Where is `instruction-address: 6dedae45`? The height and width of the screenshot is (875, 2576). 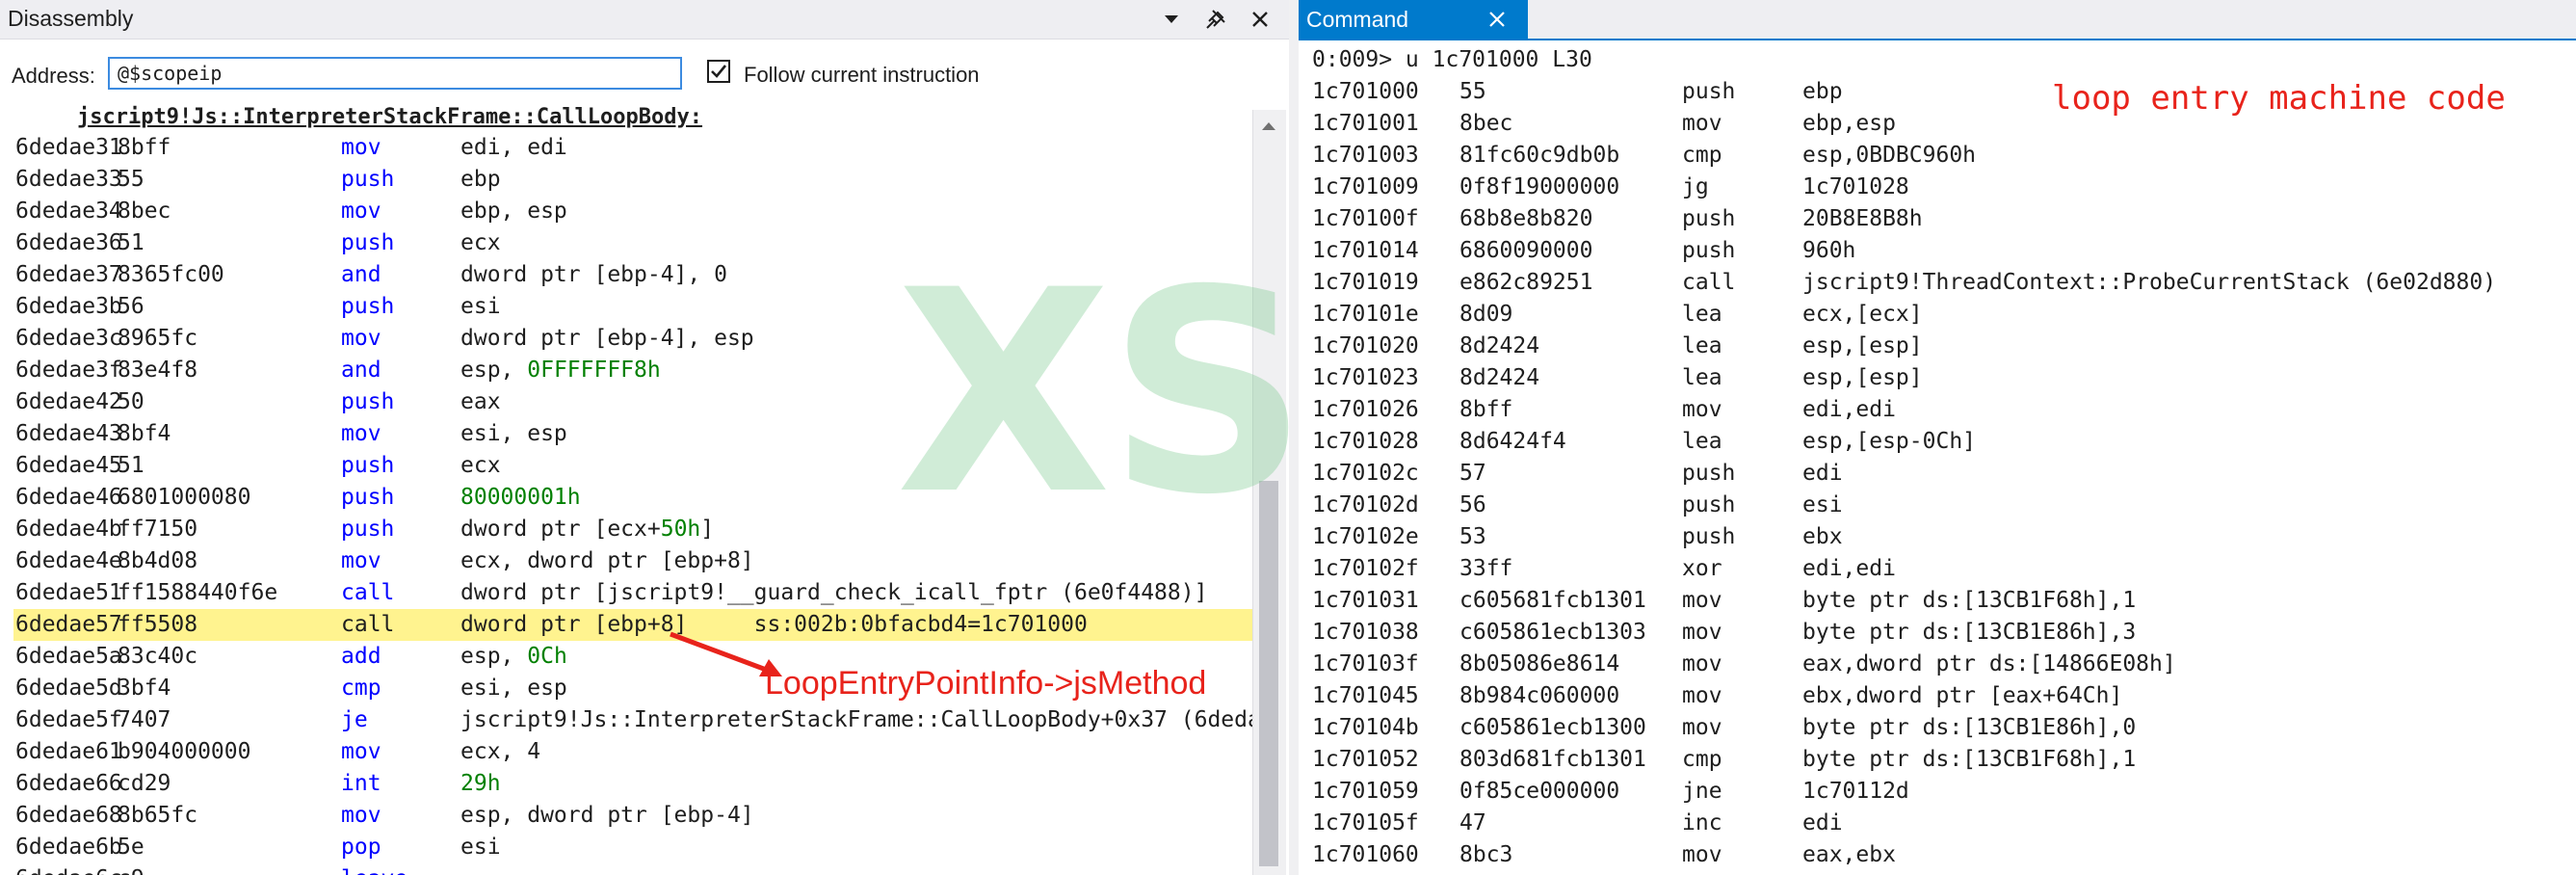
instruction-address: 6dedae45 is located at coordinates (68, 466).